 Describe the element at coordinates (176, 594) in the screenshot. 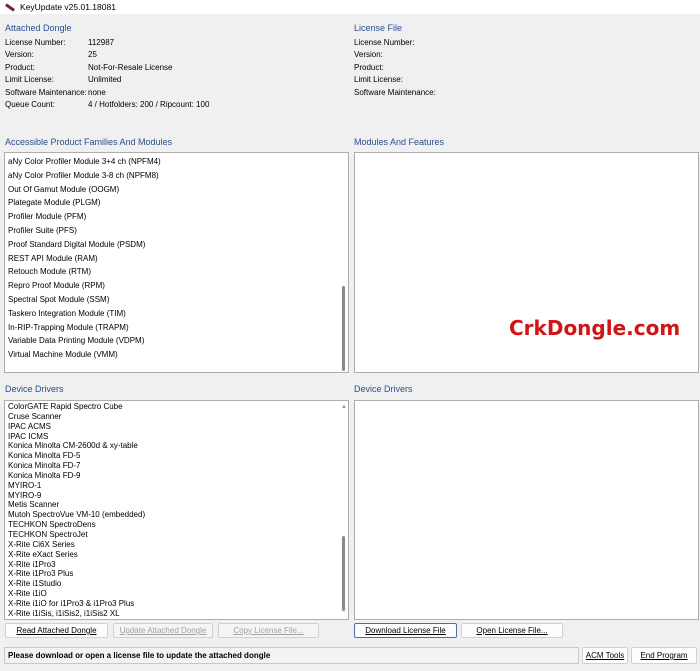

I see `list-item: X-Rite i1iO` at that location.